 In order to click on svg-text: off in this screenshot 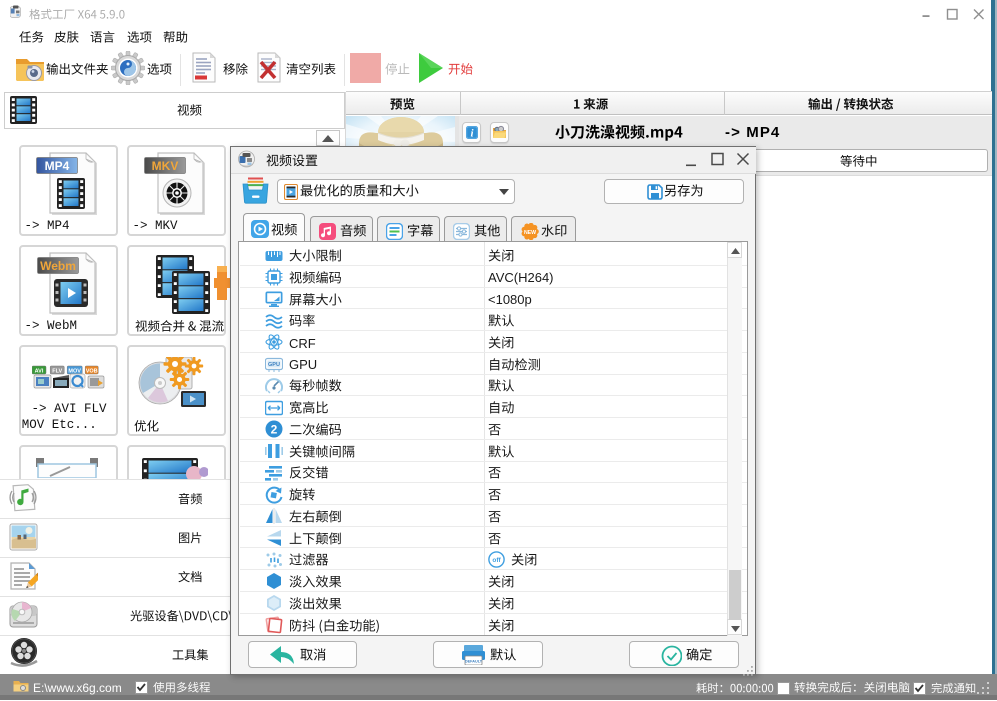, I will do `click(496, 560)`.